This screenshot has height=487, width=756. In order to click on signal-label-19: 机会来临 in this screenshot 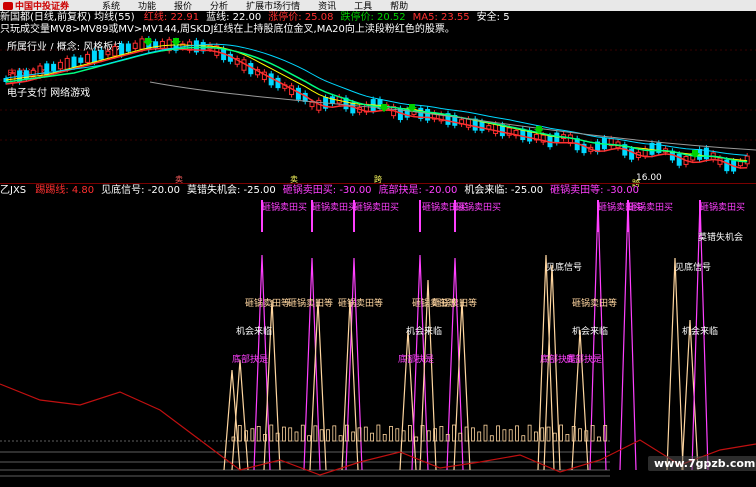, I will do `click(590, 332)`.